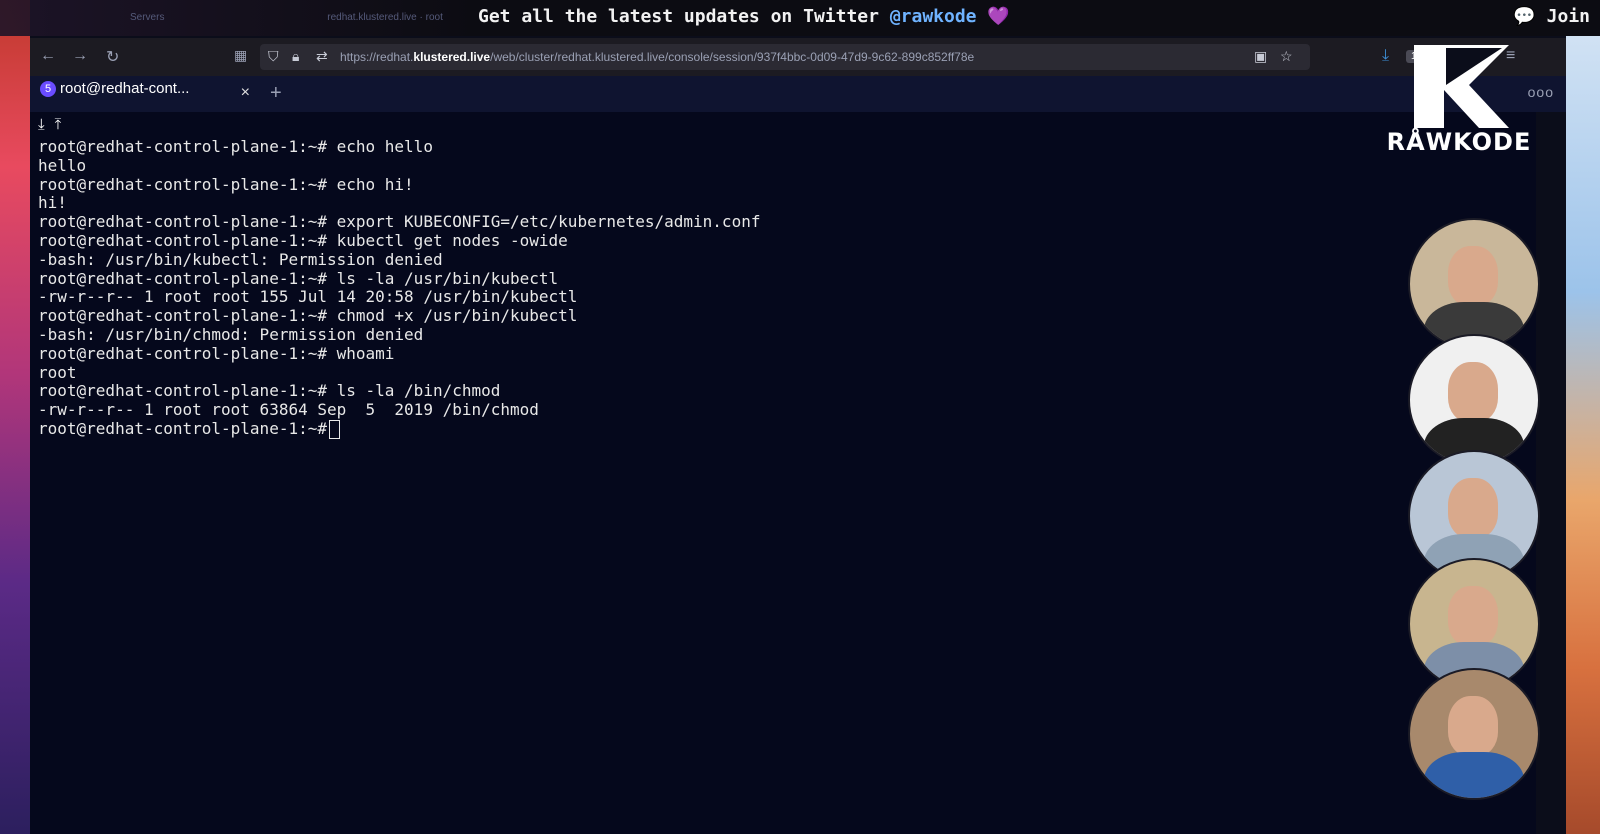 This screenshot has width=1600, height=834. Describe the element at coordinates (322, 56) in the screenshot. I see `permissions-icon: ⇄` at that location.